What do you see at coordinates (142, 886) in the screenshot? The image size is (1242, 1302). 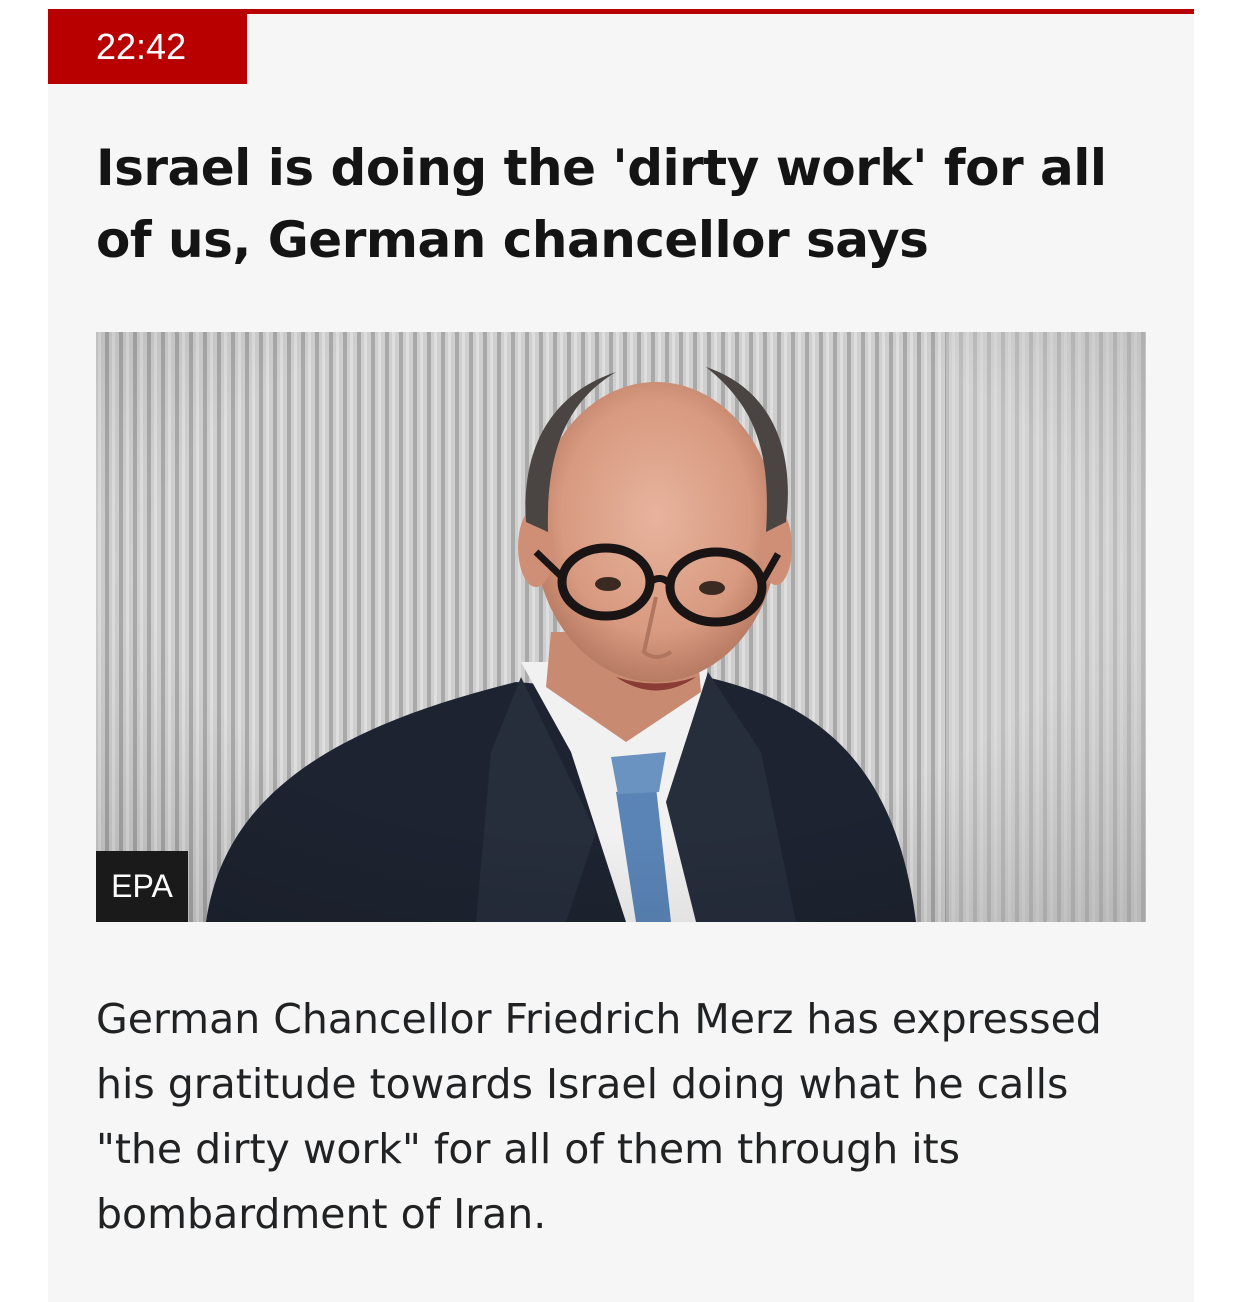 I see `image-credit: EPA` at bounding box center [142, 886].